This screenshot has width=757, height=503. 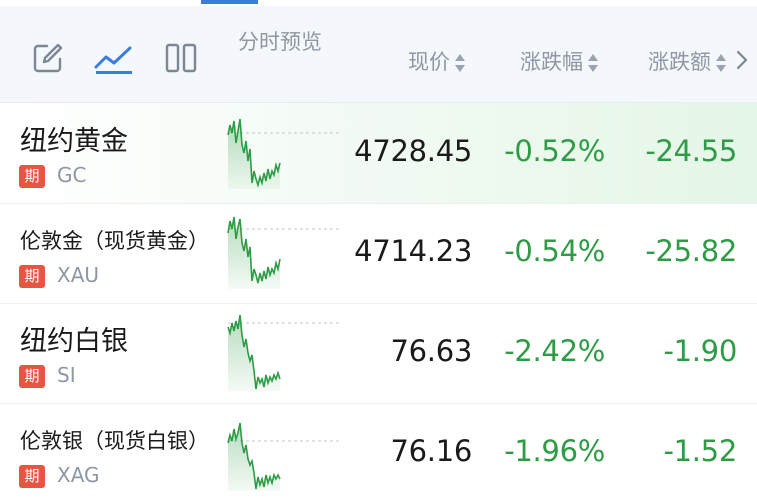 I want to click on price-column-header: 现价, so click(x=437, y=61).